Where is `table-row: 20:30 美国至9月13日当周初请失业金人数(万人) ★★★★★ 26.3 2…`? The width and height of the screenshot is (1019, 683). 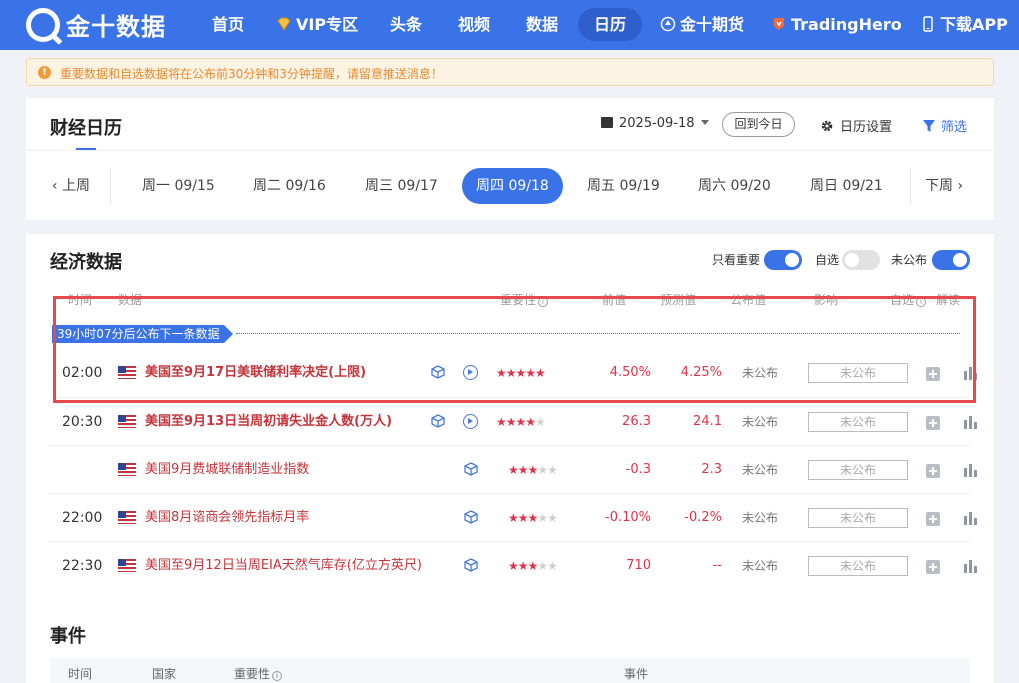
table-row: 20:30 美国至9月13日当周初请失业金人数(万人) ★★★★★ 26.3 2… is located at coordinates (513, 421).